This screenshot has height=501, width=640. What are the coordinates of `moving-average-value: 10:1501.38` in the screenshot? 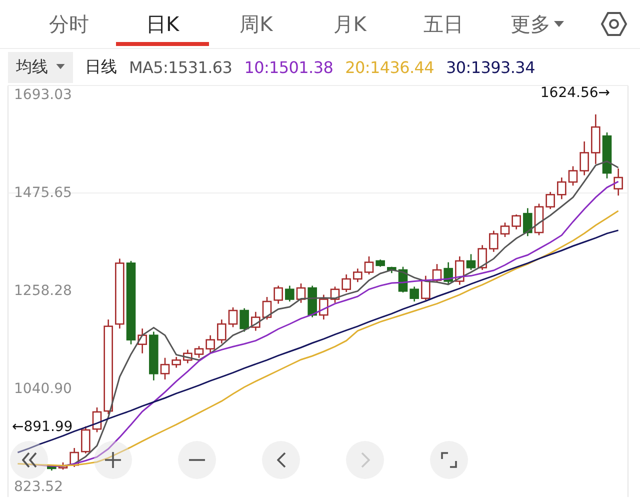 It's located at (289, 67).